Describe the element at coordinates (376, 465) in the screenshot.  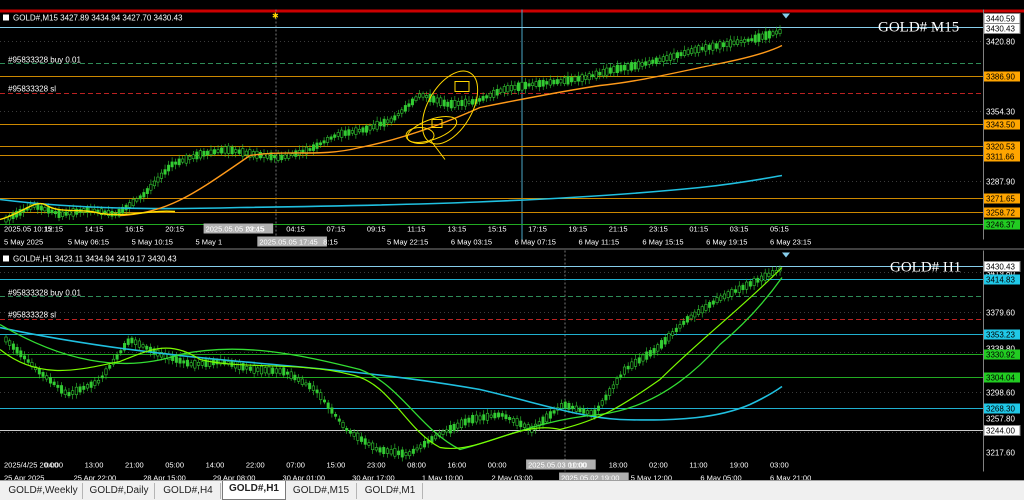
I see `chart-h1-time-label: 23:00` at that location.